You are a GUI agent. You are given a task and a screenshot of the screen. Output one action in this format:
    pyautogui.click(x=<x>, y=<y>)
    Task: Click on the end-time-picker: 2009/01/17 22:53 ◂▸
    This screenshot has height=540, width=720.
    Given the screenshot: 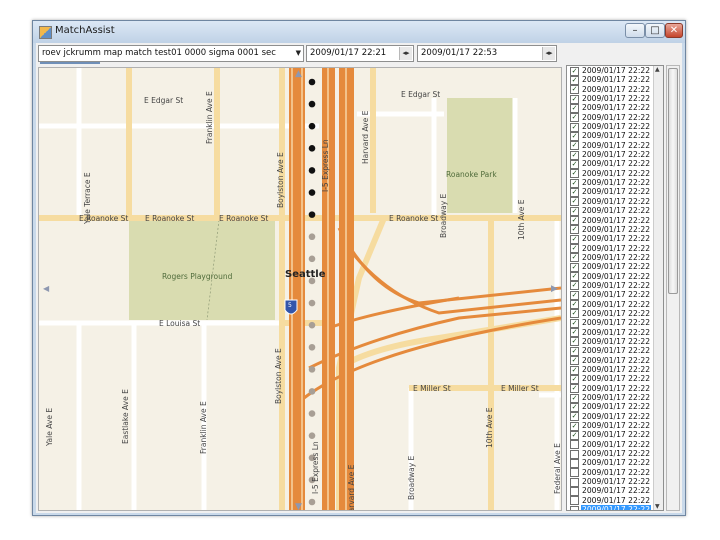 What is the action you would take?
    pyautogui.click(x=487, y=53)
    